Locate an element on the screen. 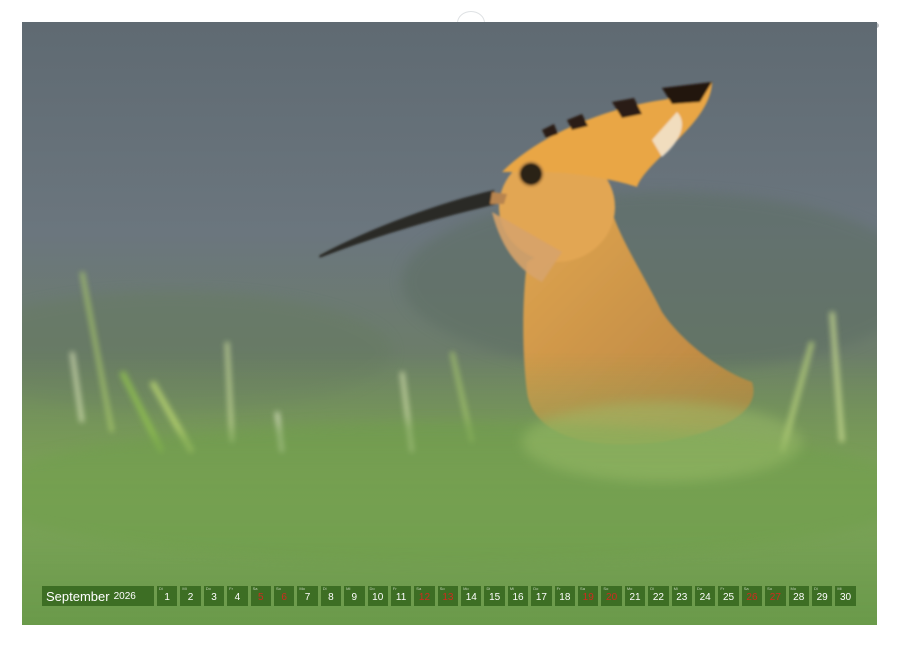 The width and height of the screenshot is (899, 648). day-cell: Mo 21 is located at coordinates (635, 596).